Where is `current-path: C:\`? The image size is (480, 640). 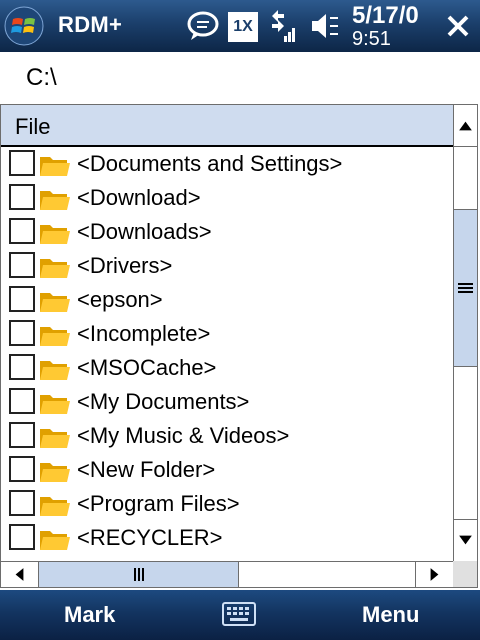
current-path: C:\ is located at coordinates (41, 77).